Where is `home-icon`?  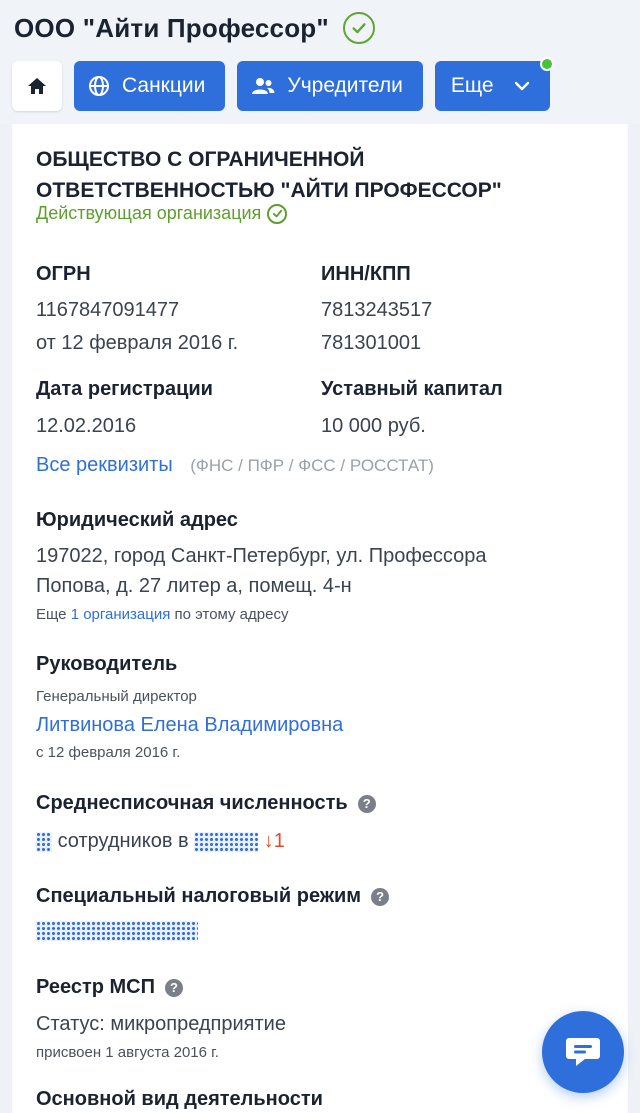 home-icon is located at coordinates (37, 86).